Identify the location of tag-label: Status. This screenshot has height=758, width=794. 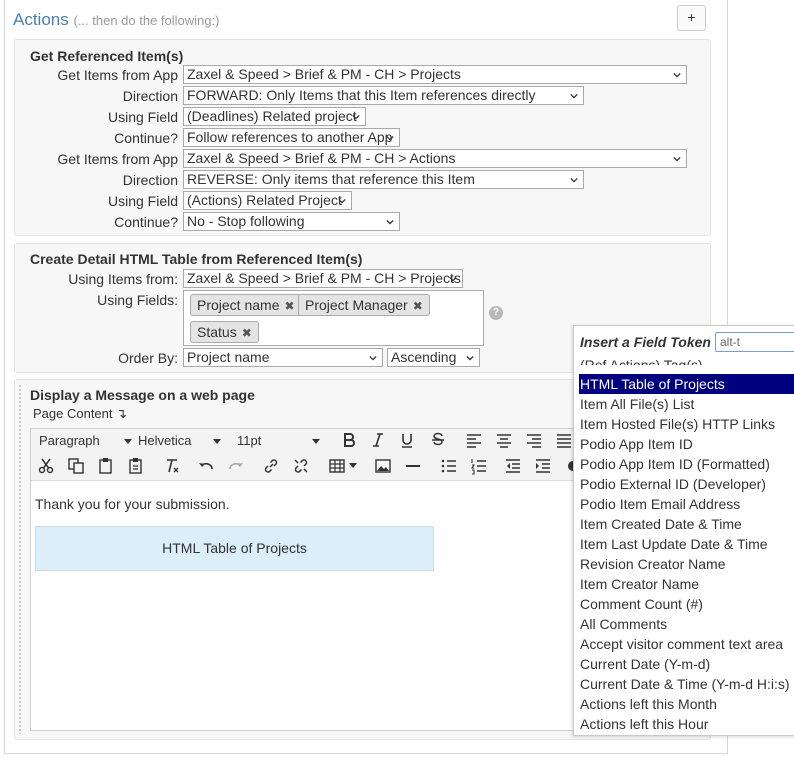
(217, 332).